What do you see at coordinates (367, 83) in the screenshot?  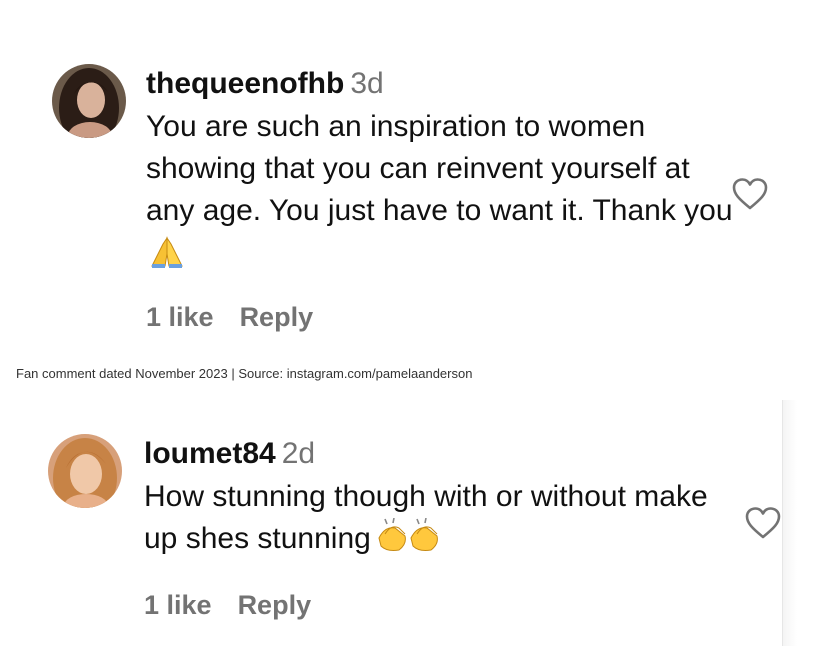 I see `comment-time: 3d` at bounding box center [367, 83].